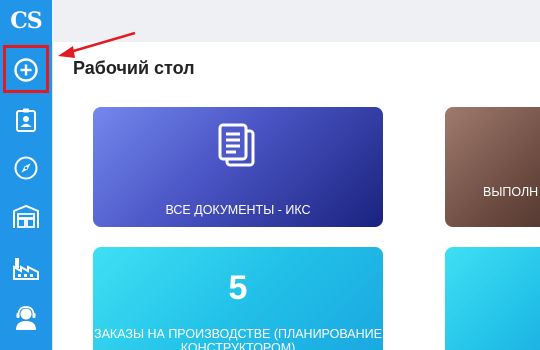 The width and height of the screenshot is (540, 350). Describe the element at coordinates (26, 21) in the screenshot. I see `app-logo: CS` at that location.